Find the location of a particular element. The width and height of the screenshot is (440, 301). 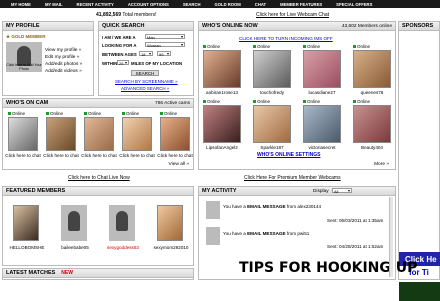

iam-select: Man is located at coordinates (165, 37).